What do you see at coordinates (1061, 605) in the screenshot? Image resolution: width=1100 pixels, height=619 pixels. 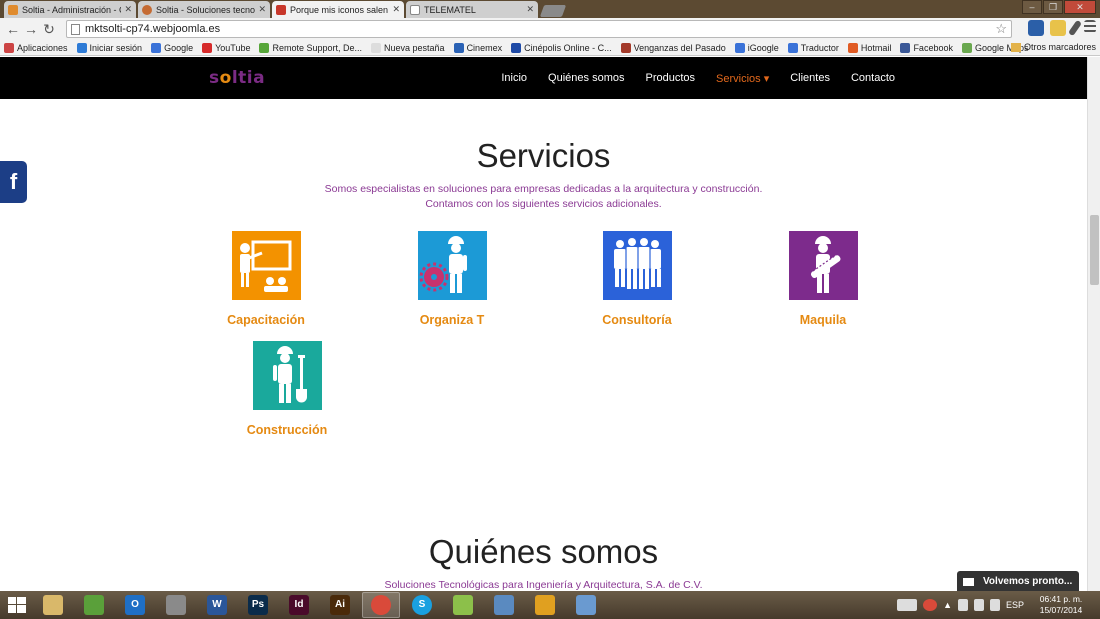 I see `clock: 06:41 p. m. 15/07/2014` at bounding box center [1061, 605].